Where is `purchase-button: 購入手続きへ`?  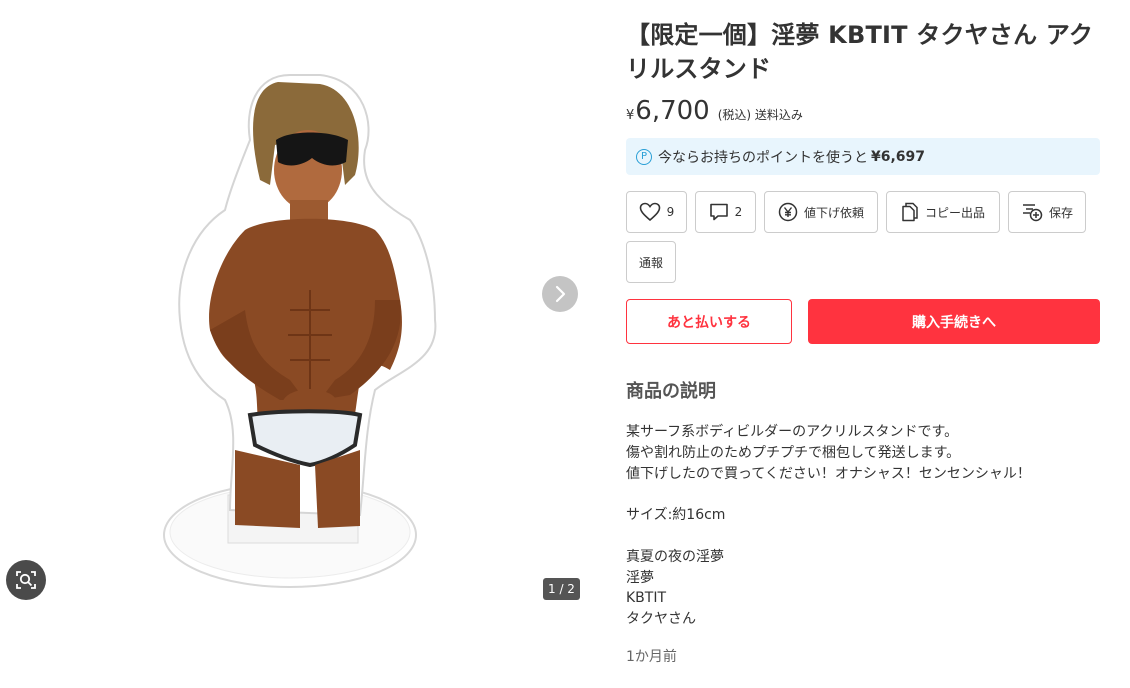
purchase-button: 購入手続きへ is located at coordinates (954, 321).